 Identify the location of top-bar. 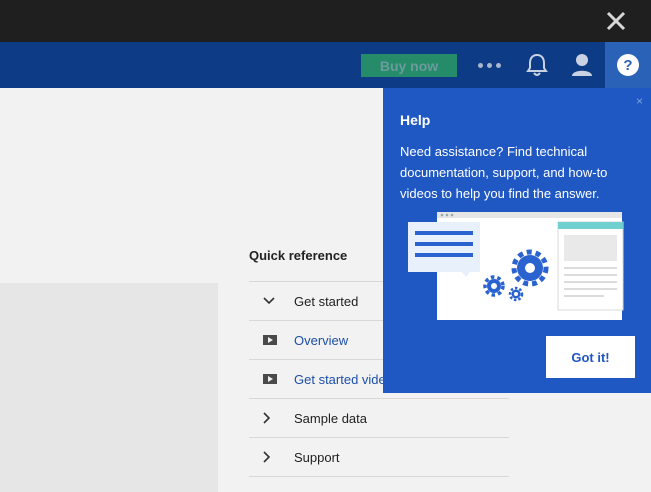
(325, 21).